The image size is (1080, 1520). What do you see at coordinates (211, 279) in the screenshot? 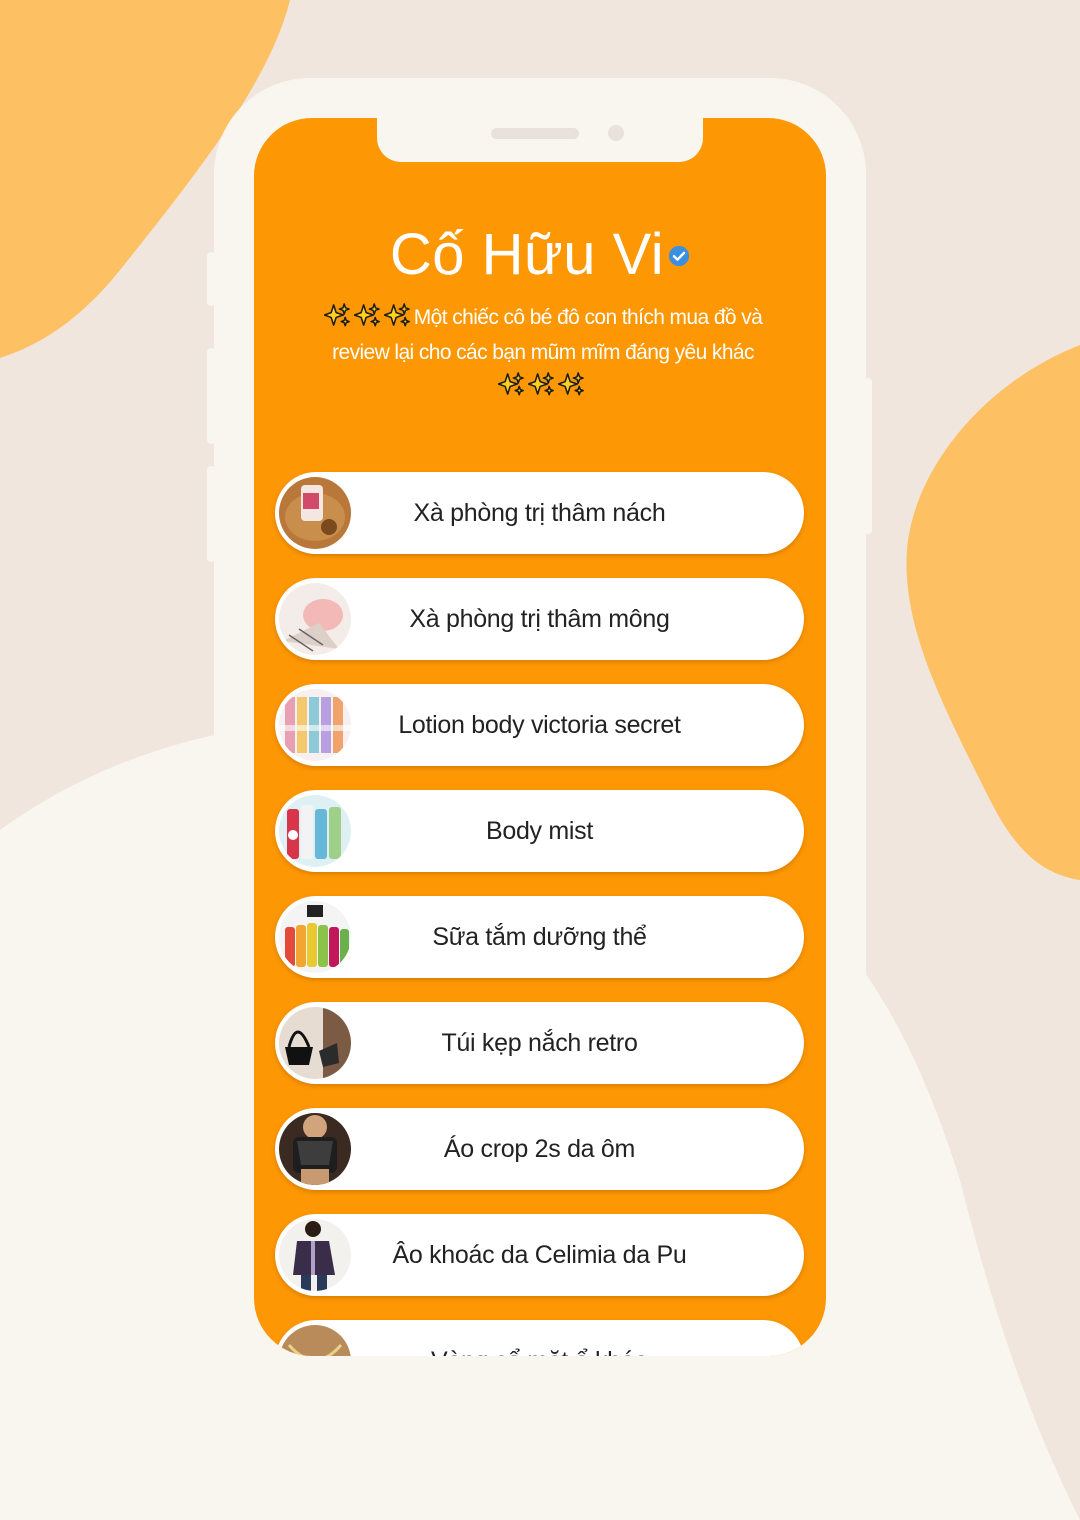
I see `phone-mute-button` at bounding box center [211, 279].